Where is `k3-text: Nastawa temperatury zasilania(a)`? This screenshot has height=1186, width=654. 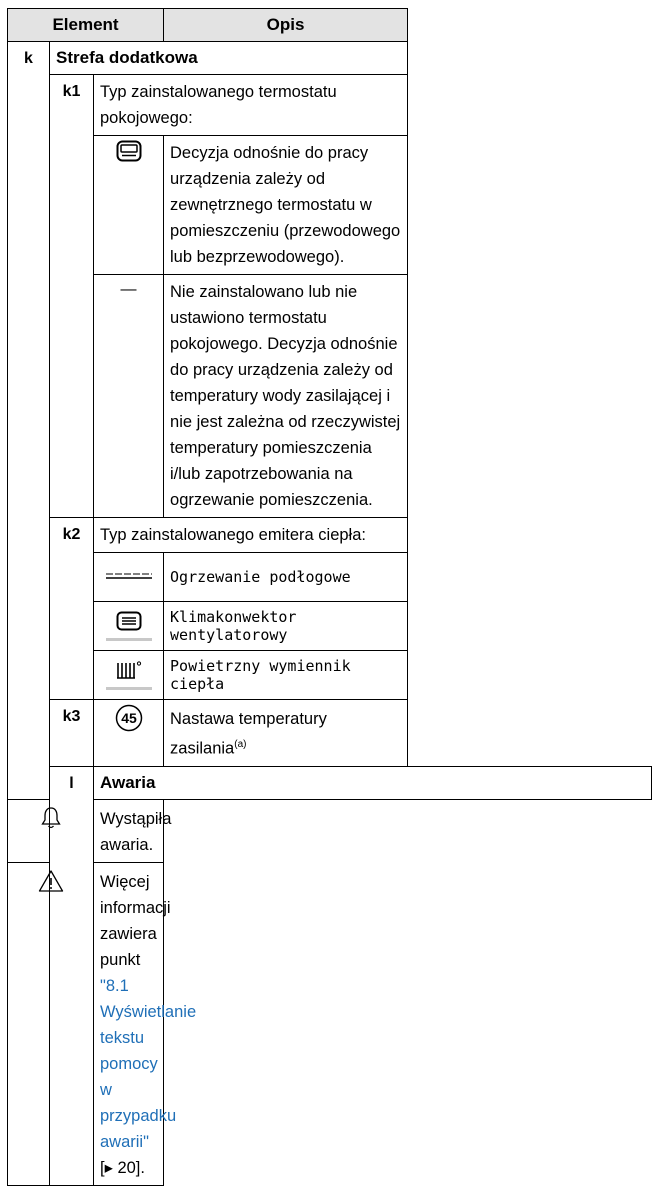 k3-text: Nastawa temperatury zasilania(a) is located at coordinates (285, 733).